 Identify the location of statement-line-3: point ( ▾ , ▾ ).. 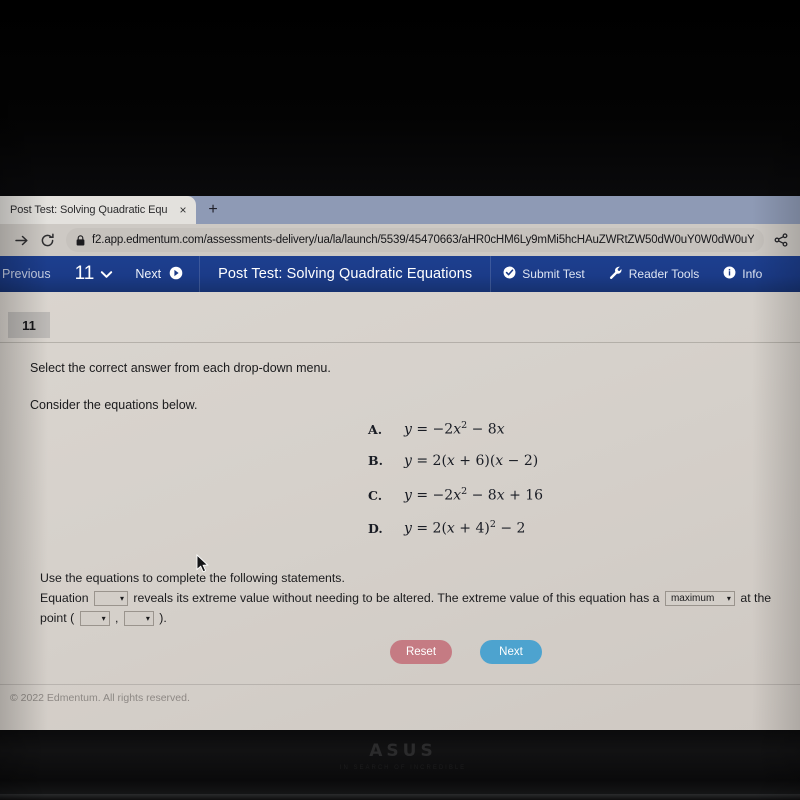
(410, 618).